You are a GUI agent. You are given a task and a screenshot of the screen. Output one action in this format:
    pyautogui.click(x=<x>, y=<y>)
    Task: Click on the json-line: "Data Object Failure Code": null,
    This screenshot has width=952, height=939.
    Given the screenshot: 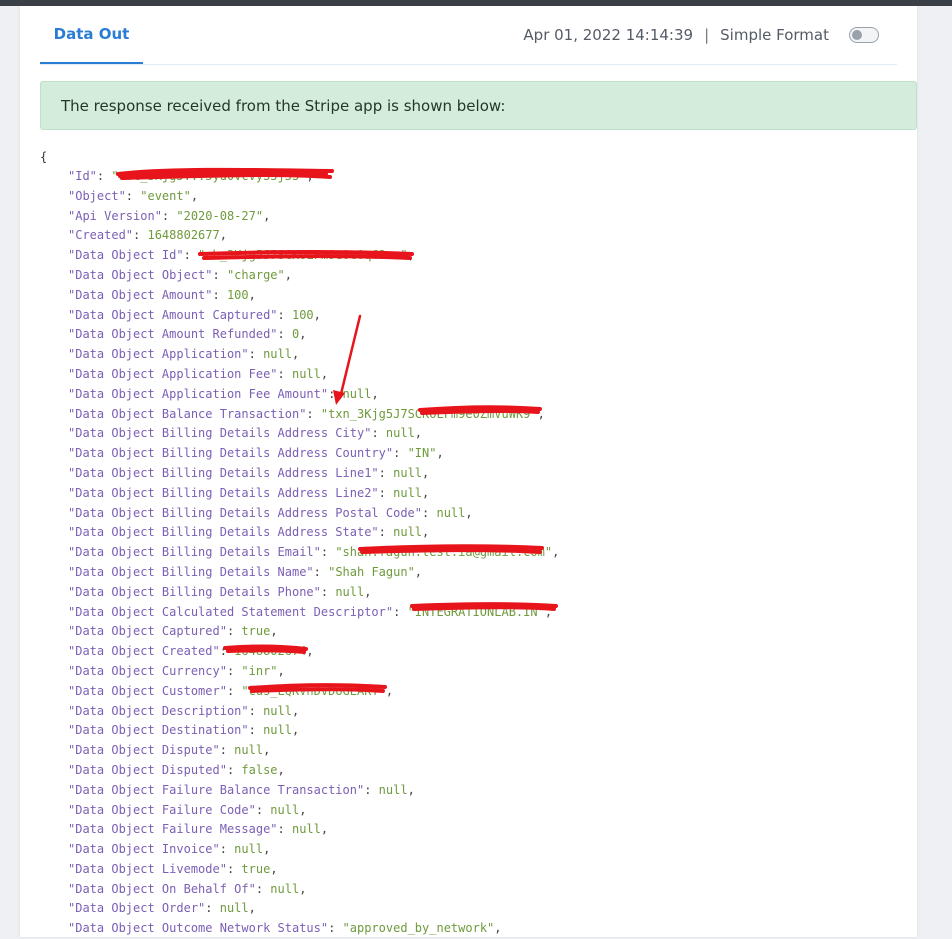 What is the action you would take?
    pyautogui.click(x=470, y=811)
    